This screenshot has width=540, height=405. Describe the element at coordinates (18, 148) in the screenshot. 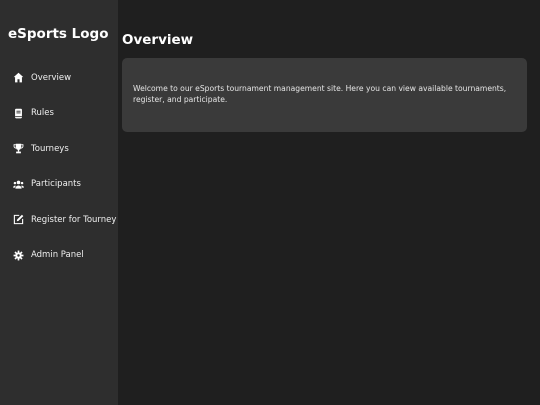

I see `trophy-icon` at that location.